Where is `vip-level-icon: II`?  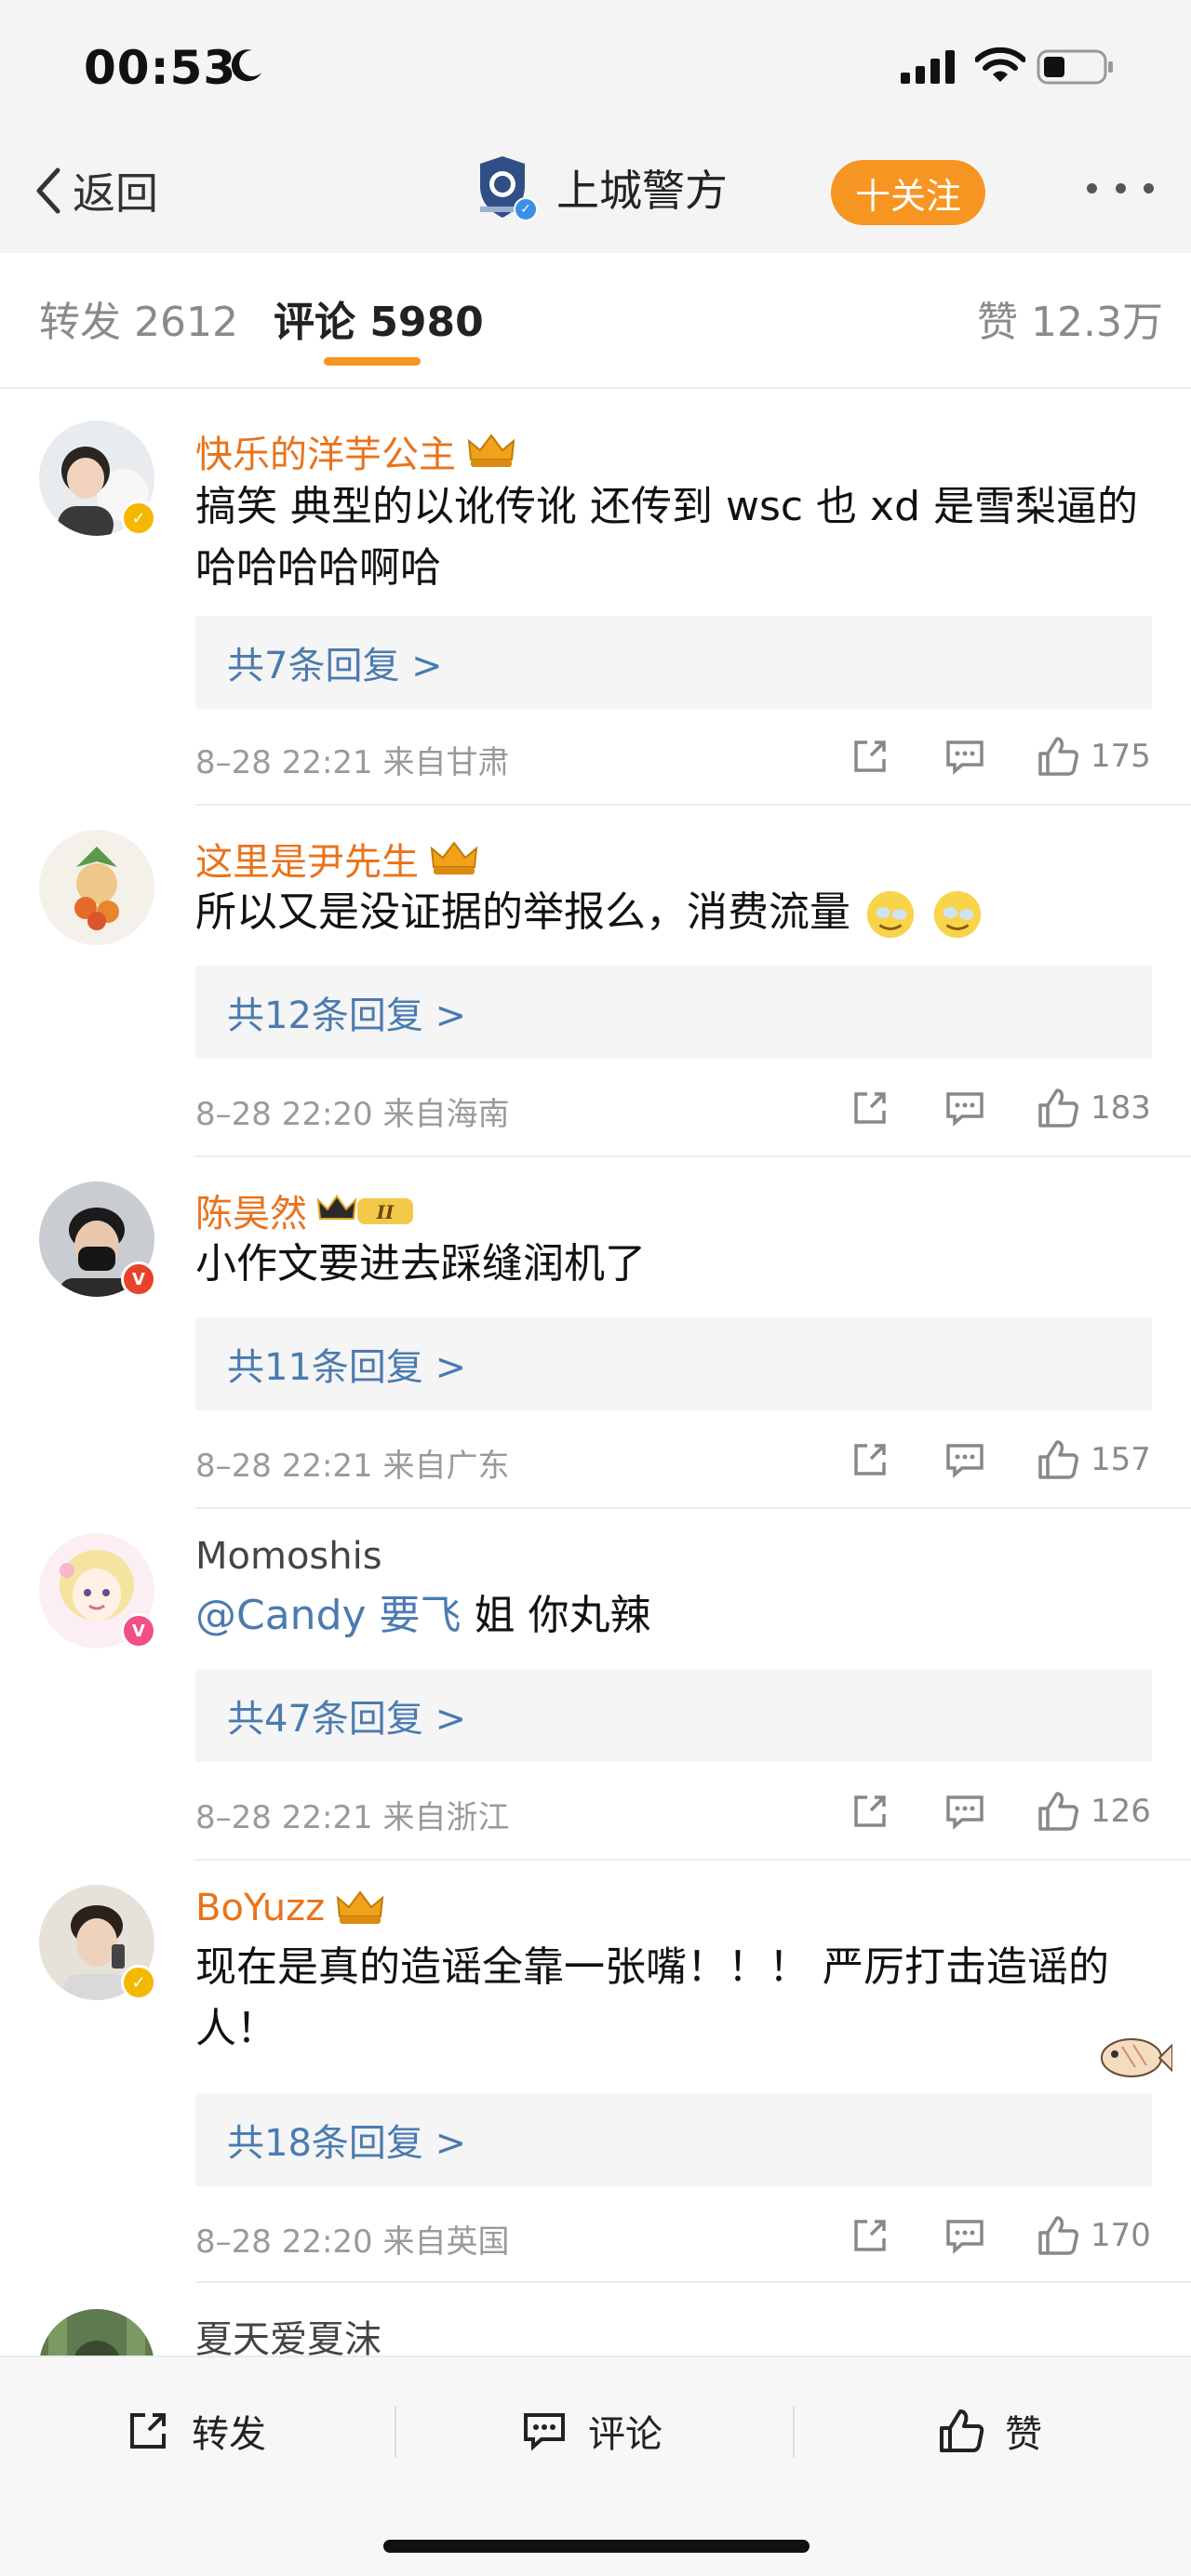
vip-level-icon: II is located at coordinates (364, 1209).